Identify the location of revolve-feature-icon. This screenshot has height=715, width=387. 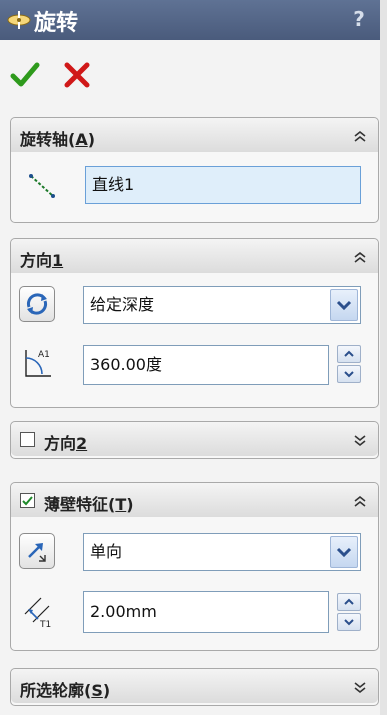
(19, 20).